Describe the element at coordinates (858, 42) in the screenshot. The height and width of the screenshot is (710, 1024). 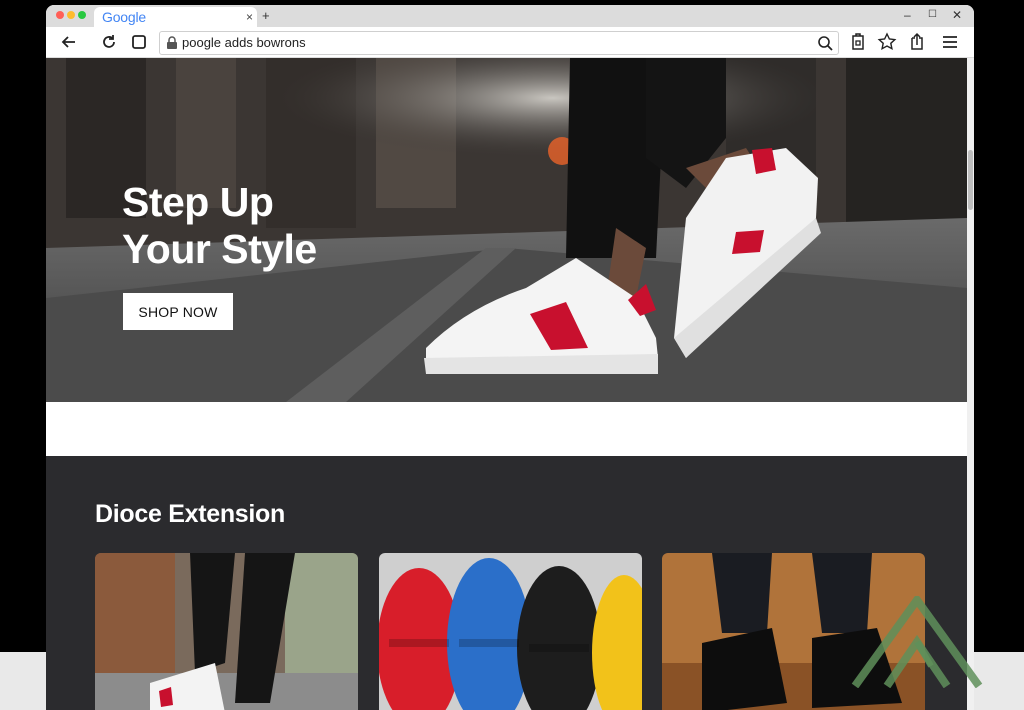
I see `extension-icon` at that location.